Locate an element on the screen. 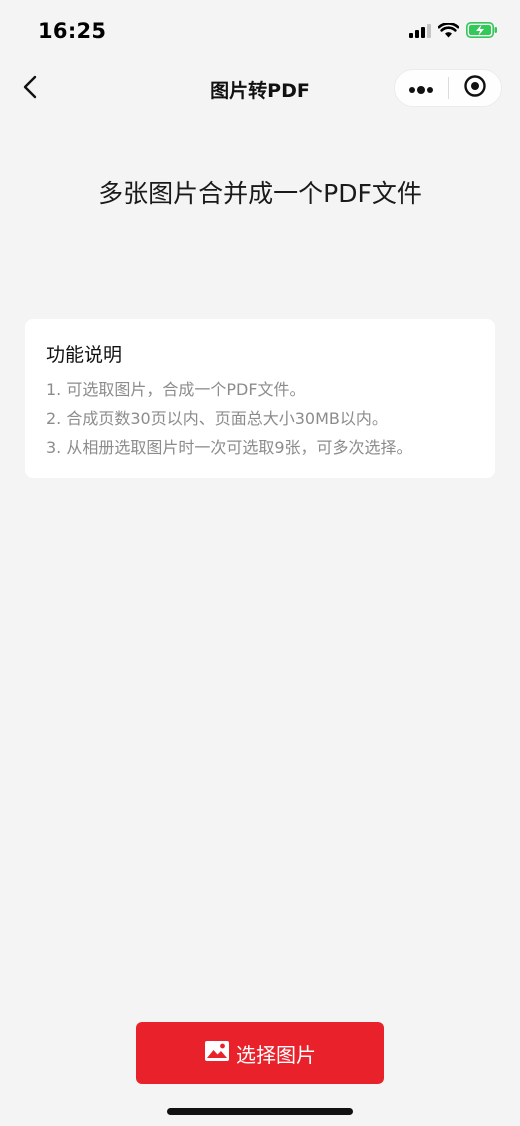  info-line: 1. 可选取图片，合成一个PDF文件。 is located at coordinates (176, 389).